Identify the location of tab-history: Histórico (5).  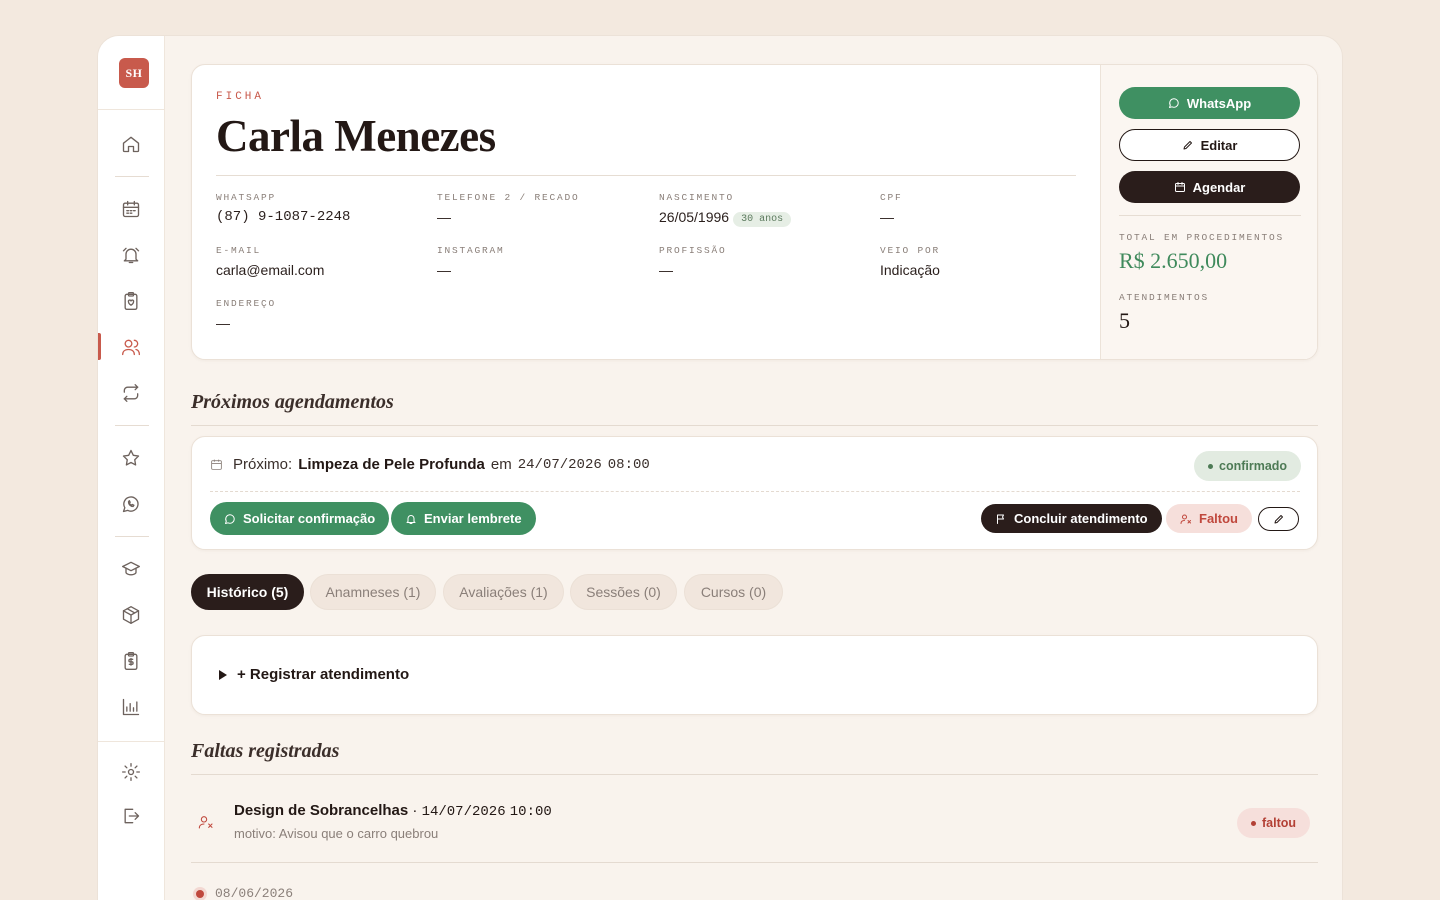
(247, 592).